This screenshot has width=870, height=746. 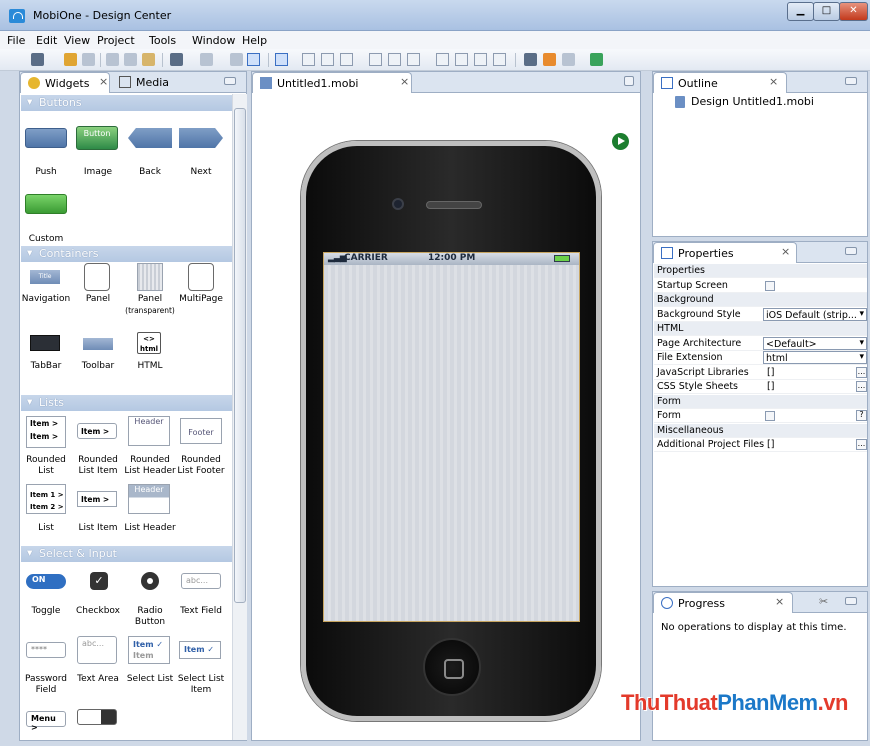 What do you see at coordinates (176, 59) in the screenshot?
I see `apple-device-icon` at bounding box center [176, 59].